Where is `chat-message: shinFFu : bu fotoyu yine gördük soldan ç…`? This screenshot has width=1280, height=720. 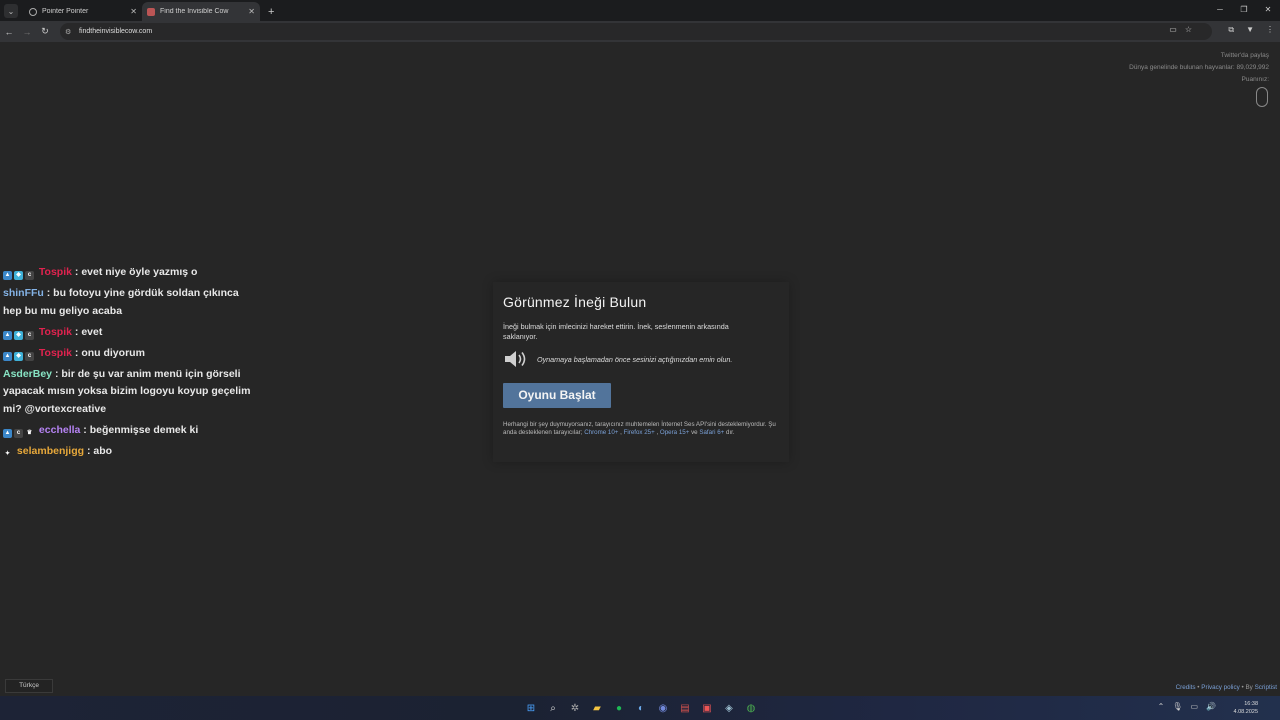 chat-message: shinFFu : bu fotoyu yine gördük soldan ç… is located at coordinates (128, 302).